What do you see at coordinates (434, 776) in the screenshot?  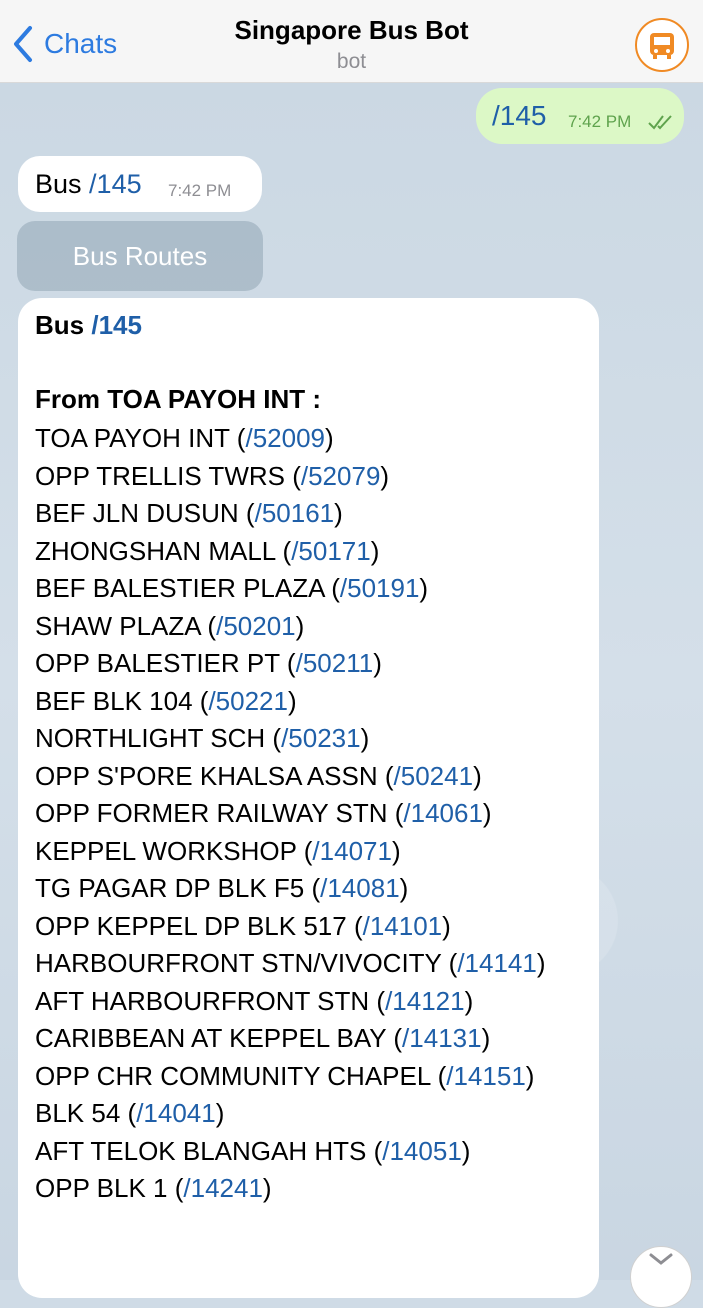 I see `stop-code-link: /50241` at bounding box center [434, 776].